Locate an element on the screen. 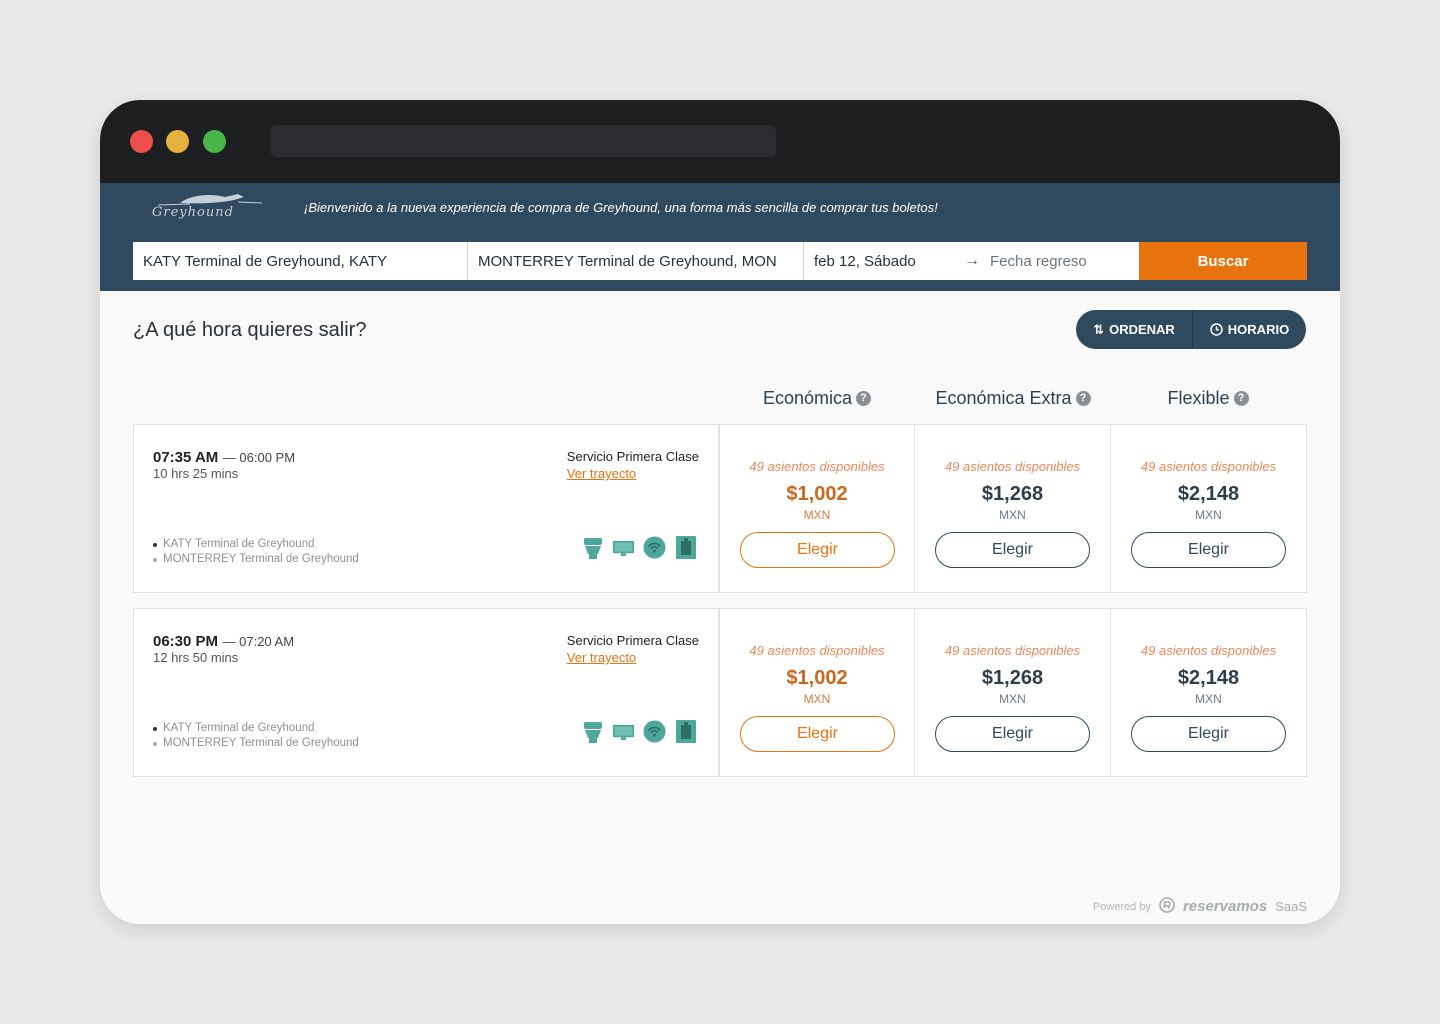 The width and height of the screenshot is (1440, 1024). schedule-button: HORARIO is located at coordinates (1249, 329).